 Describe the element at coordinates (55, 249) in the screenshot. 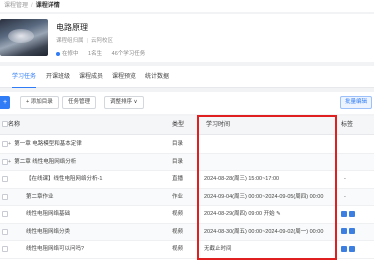

I see `row-name: 线性电阻网络可以问吗?` at that location.